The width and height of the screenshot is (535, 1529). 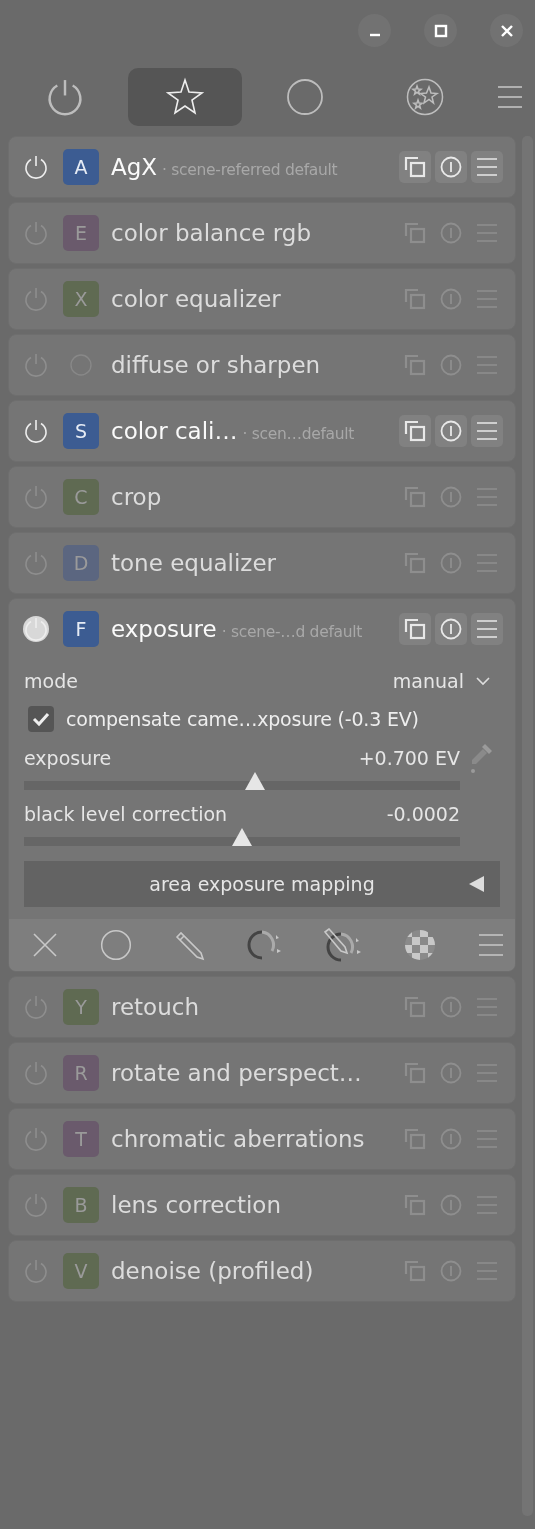 What do you see at coordinates (81, 497) in the screenshot?
I see `shortcut-badge: C` at bounding box center [81, 497].